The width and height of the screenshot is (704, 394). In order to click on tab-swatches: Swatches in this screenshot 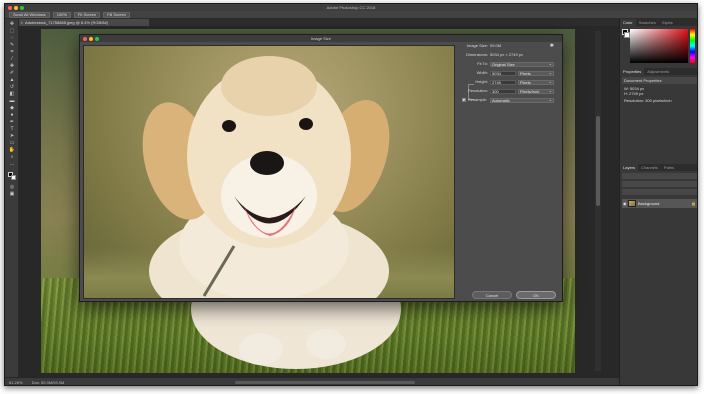, I will do `click(647, 22)`.